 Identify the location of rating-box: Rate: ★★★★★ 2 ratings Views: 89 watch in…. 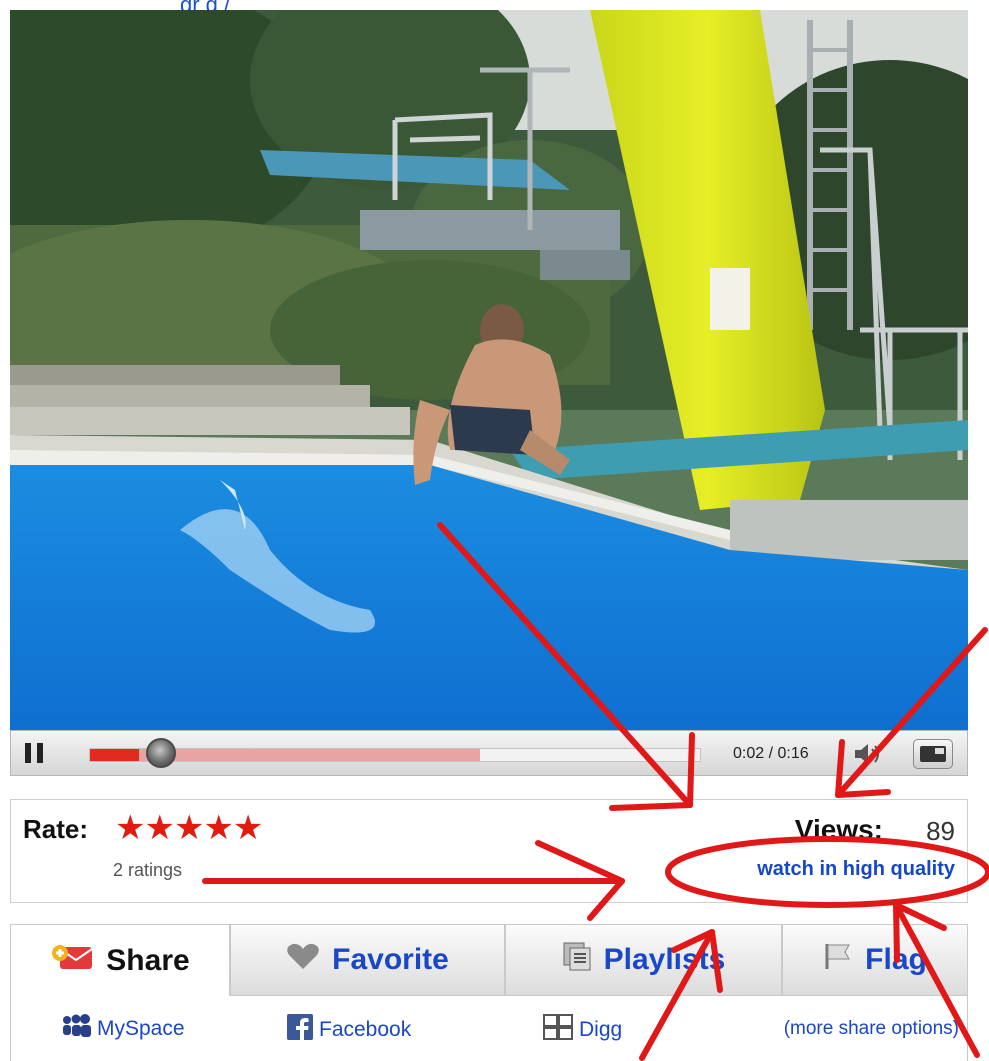
(489, 851).